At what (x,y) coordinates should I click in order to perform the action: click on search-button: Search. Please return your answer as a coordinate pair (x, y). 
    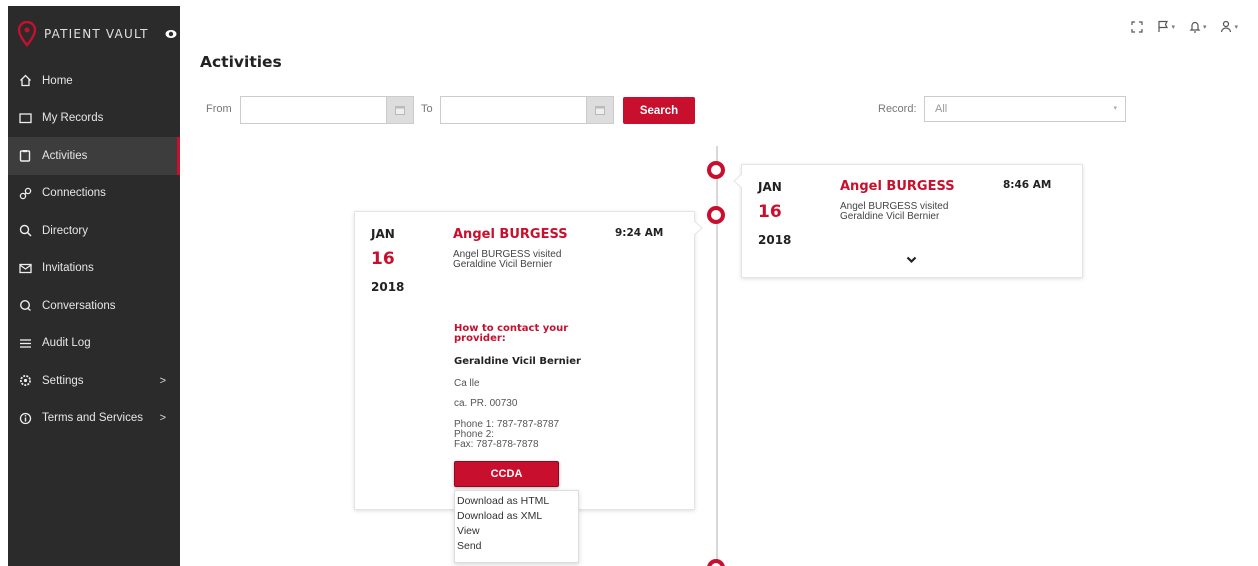
    Looking at the image, I should click on (659, 110).